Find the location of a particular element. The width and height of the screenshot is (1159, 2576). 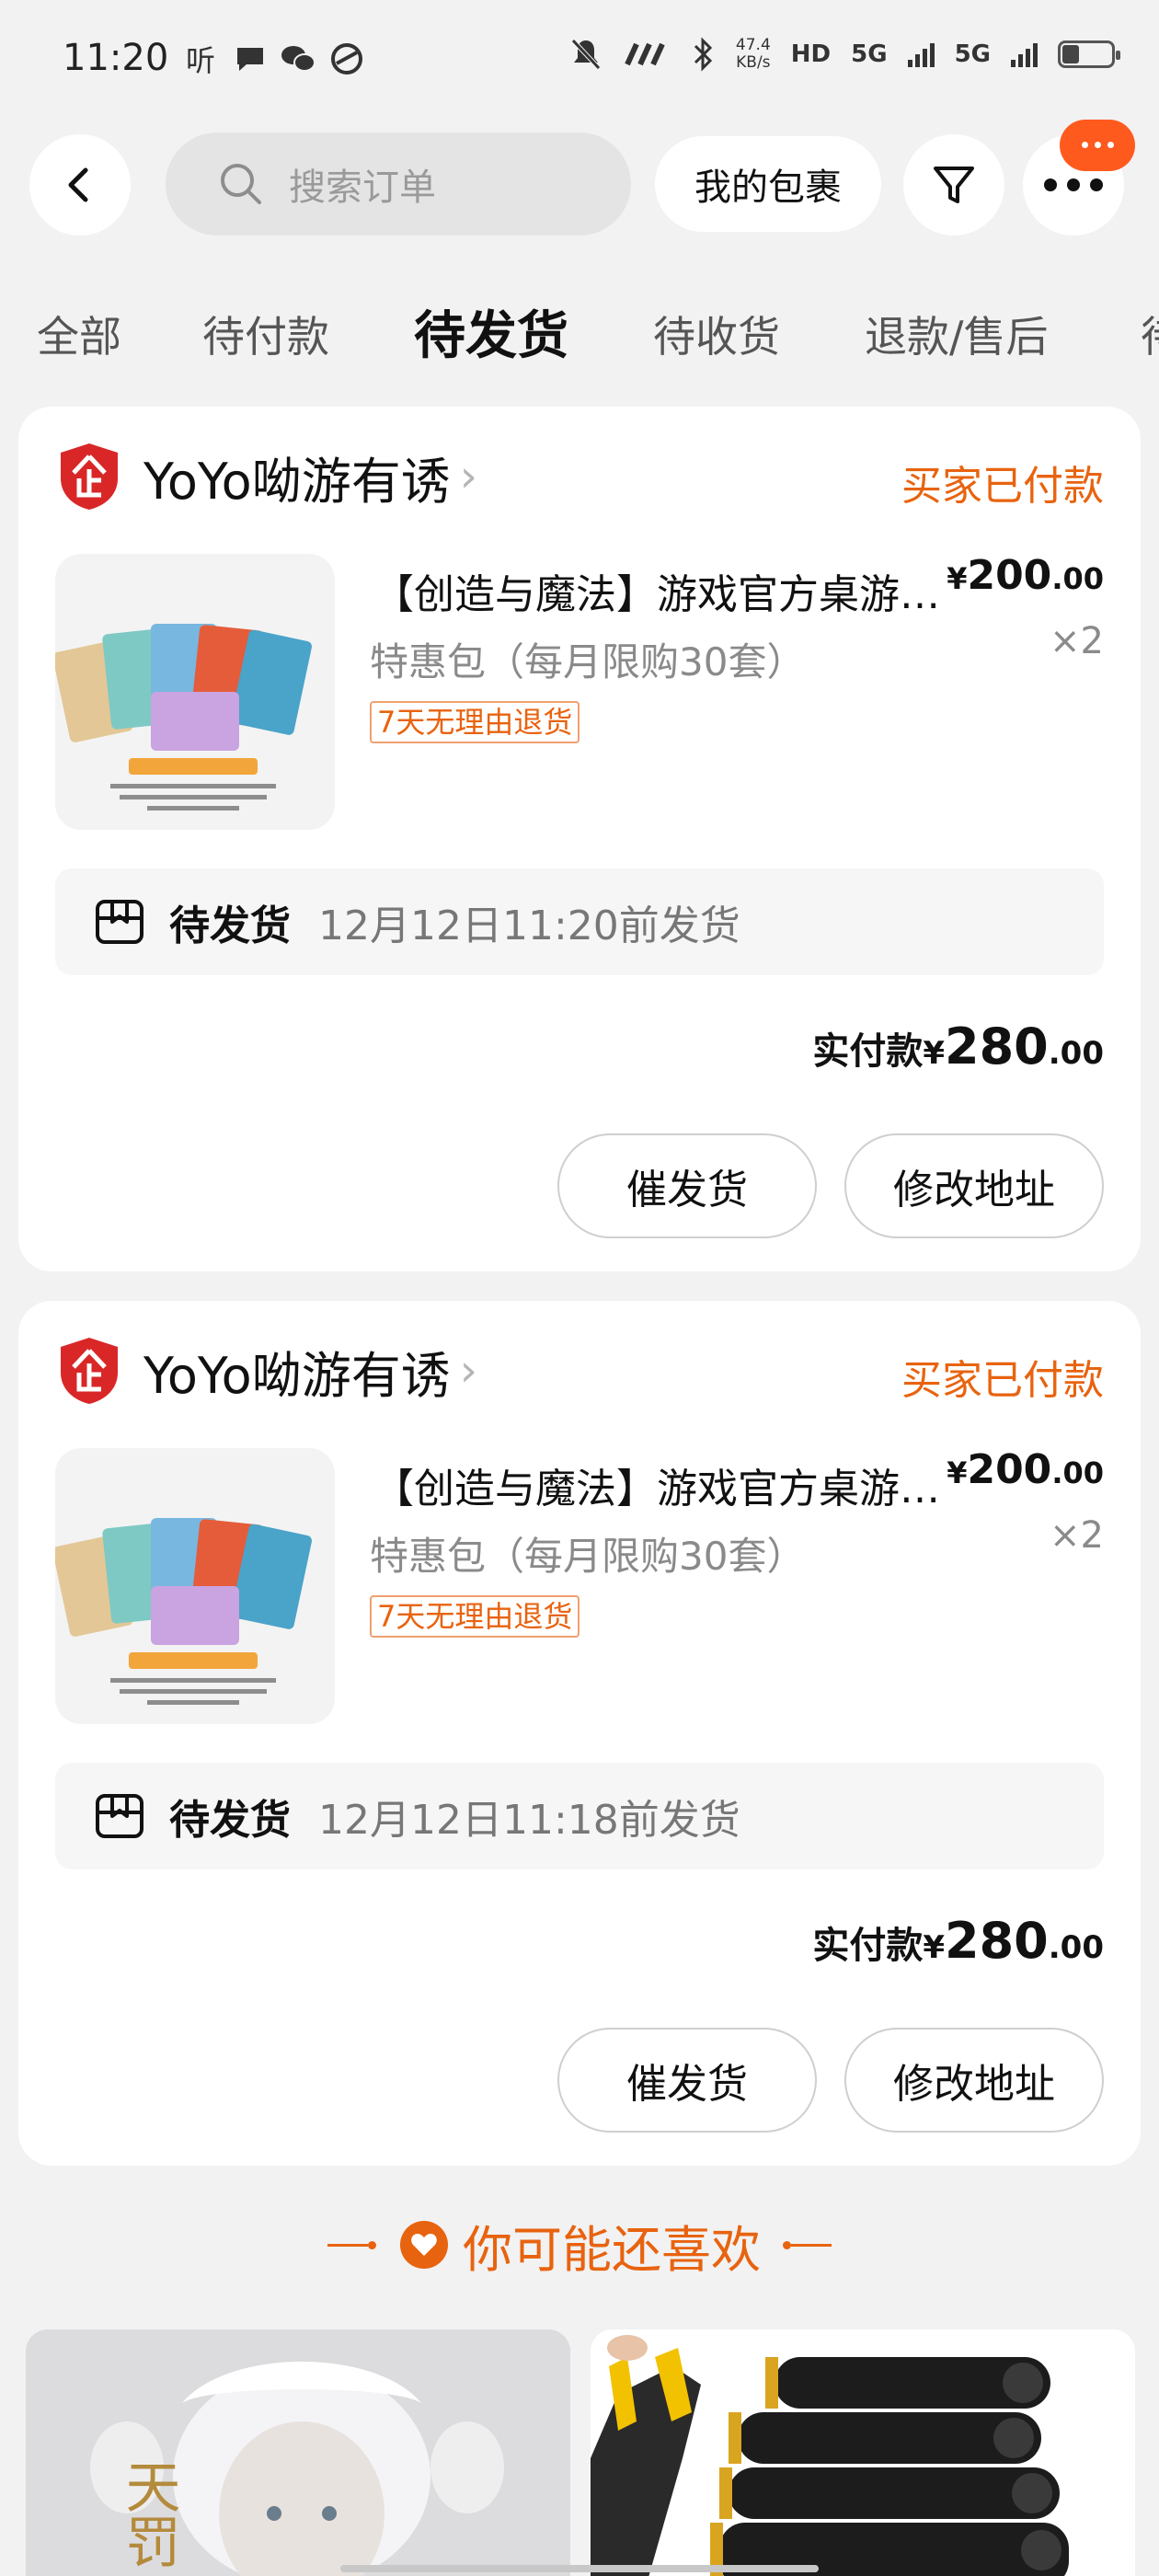

tab-pending-receipt: 待收货 is located at coordinates (716, 334).